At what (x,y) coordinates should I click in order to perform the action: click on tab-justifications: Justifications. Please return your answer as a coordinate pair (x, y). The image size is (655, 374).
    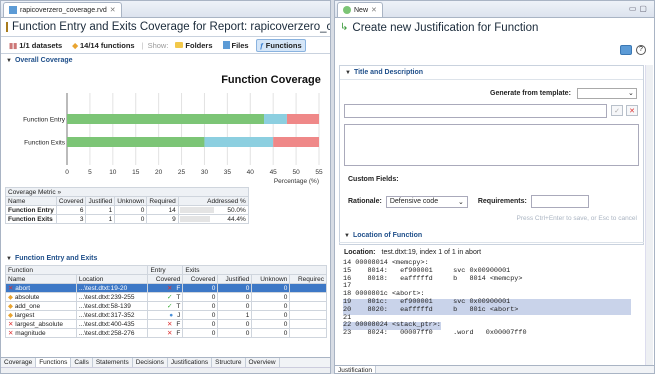
    Looking at the image, I should click on (190, 362).